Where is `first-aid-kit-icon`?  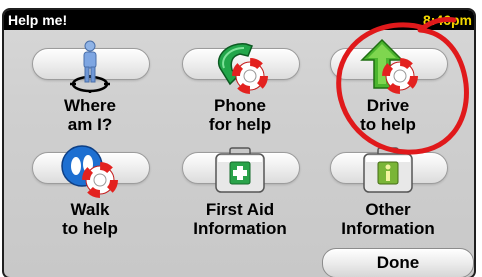 first-aid-kit-icon is located at coordinates (240, 170).